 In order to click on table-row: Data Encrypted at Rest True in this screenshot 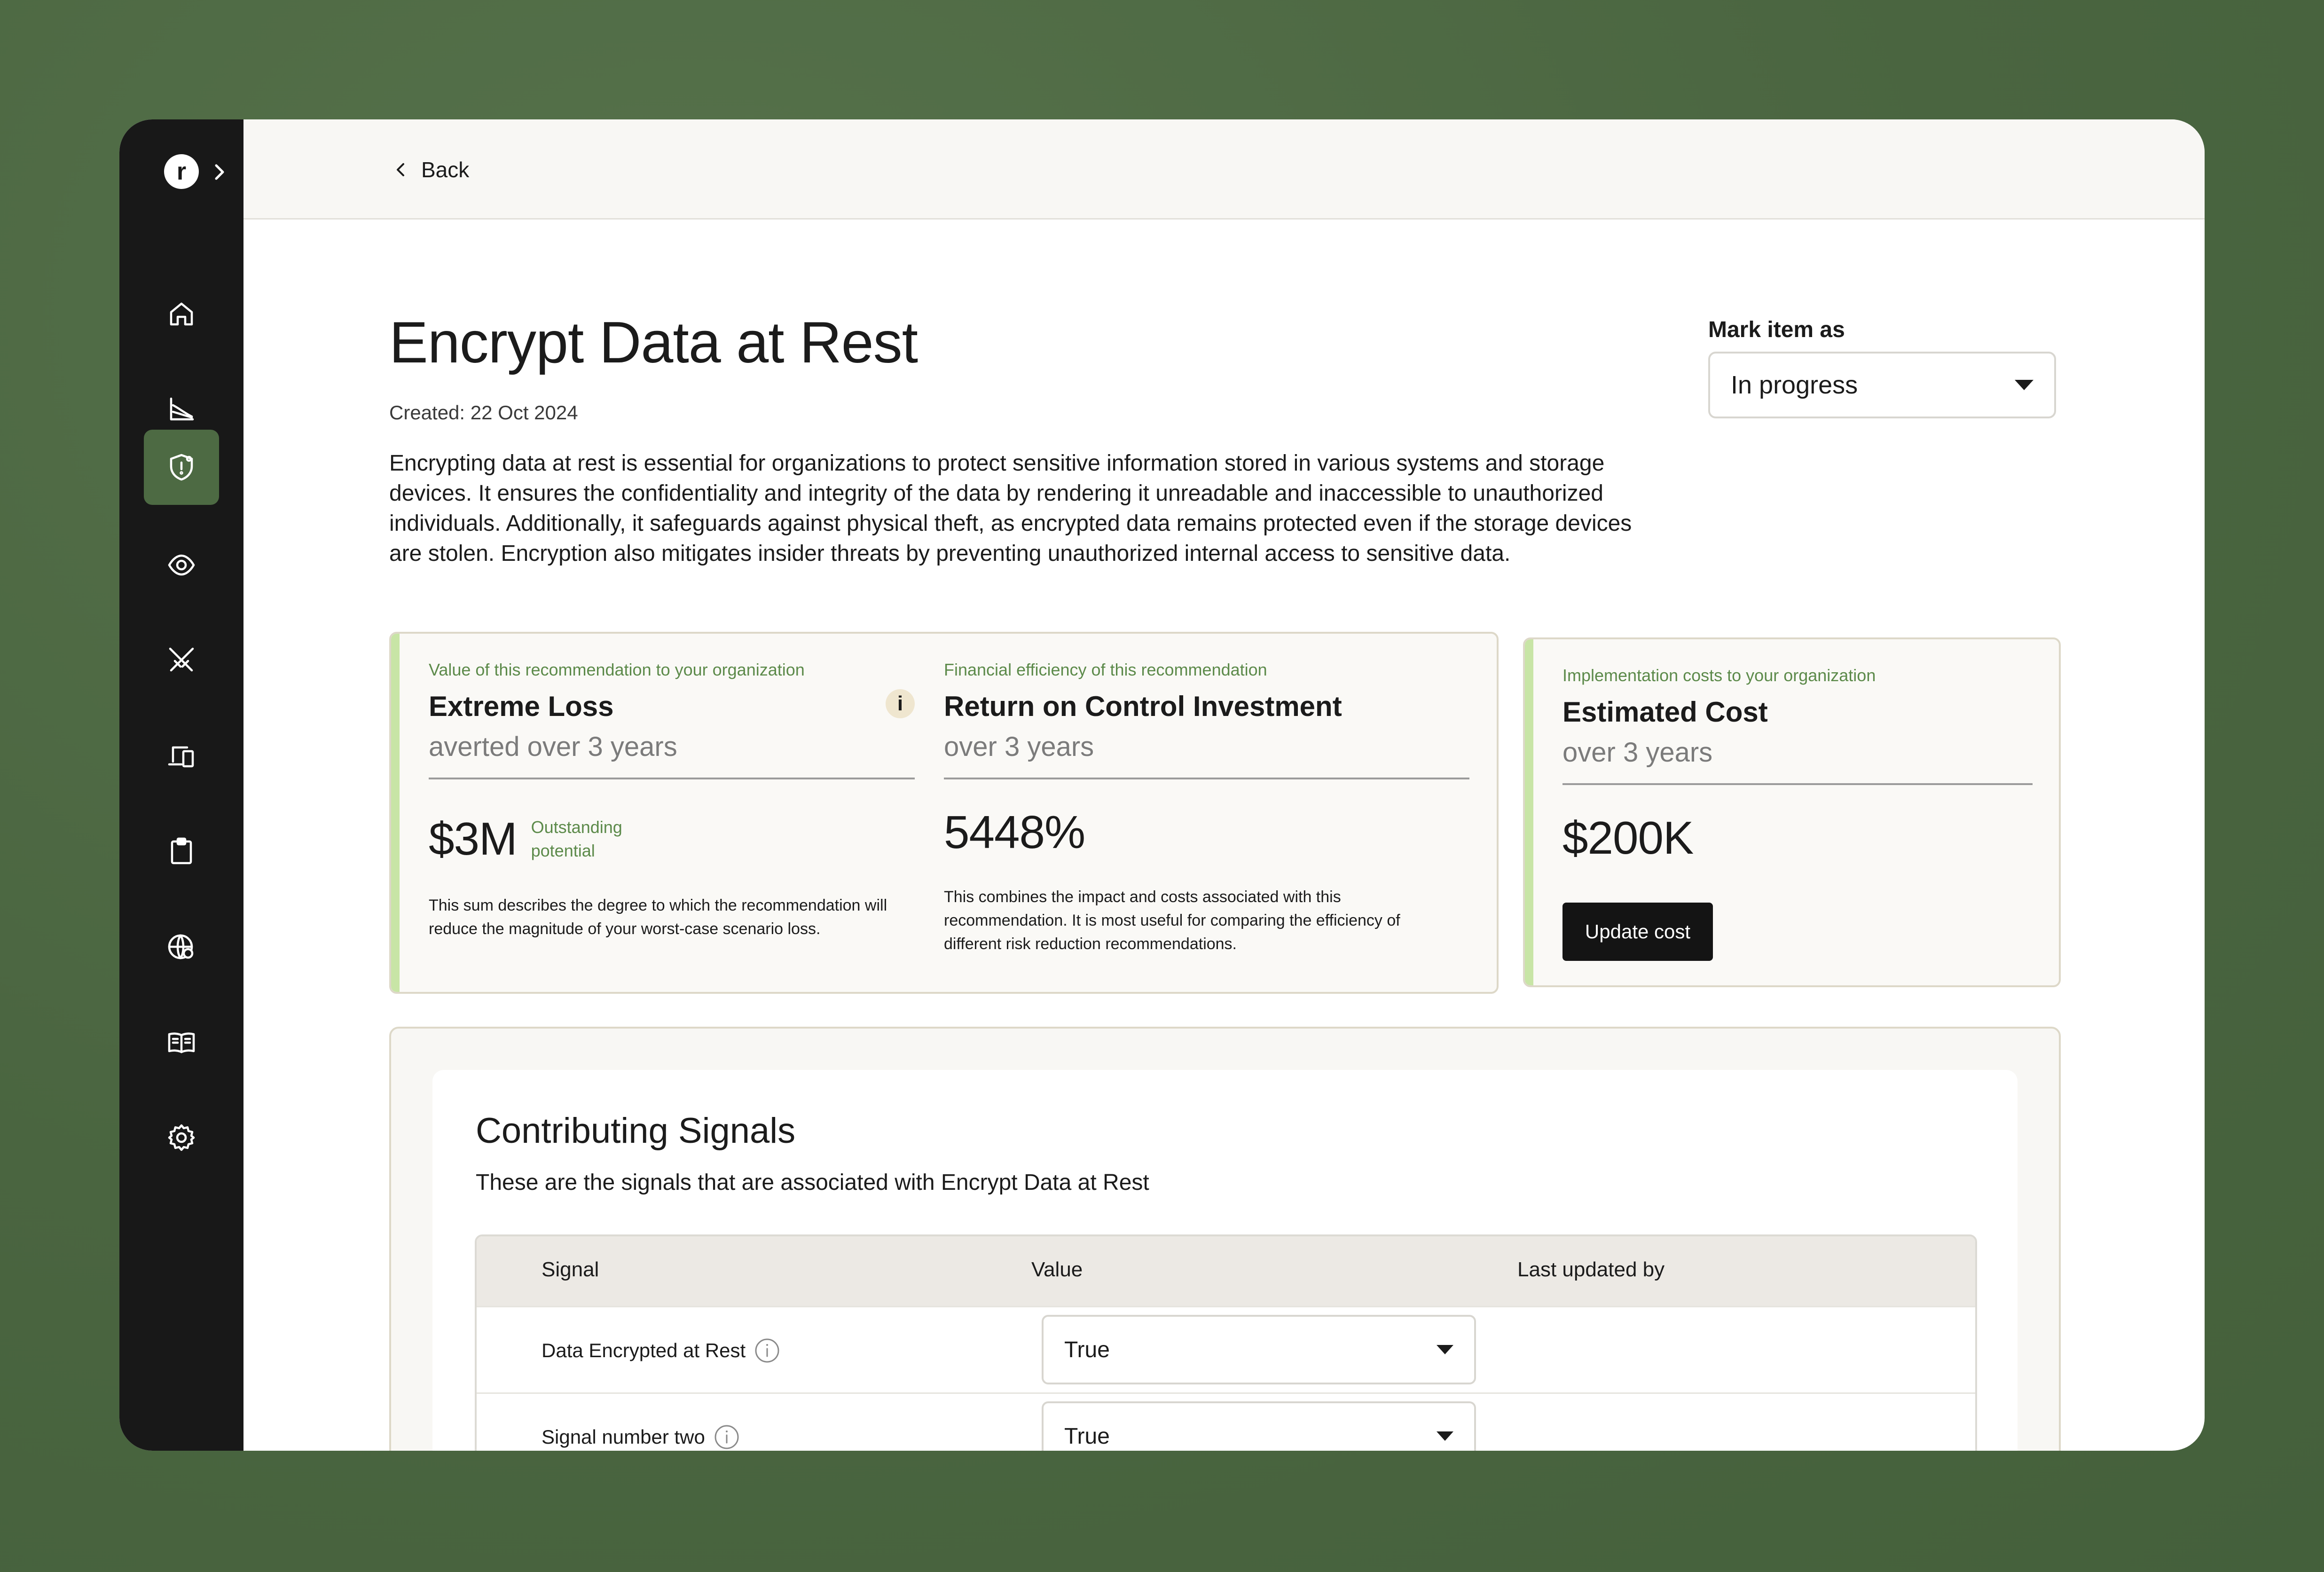, I will do `click(1226, 1350)`.